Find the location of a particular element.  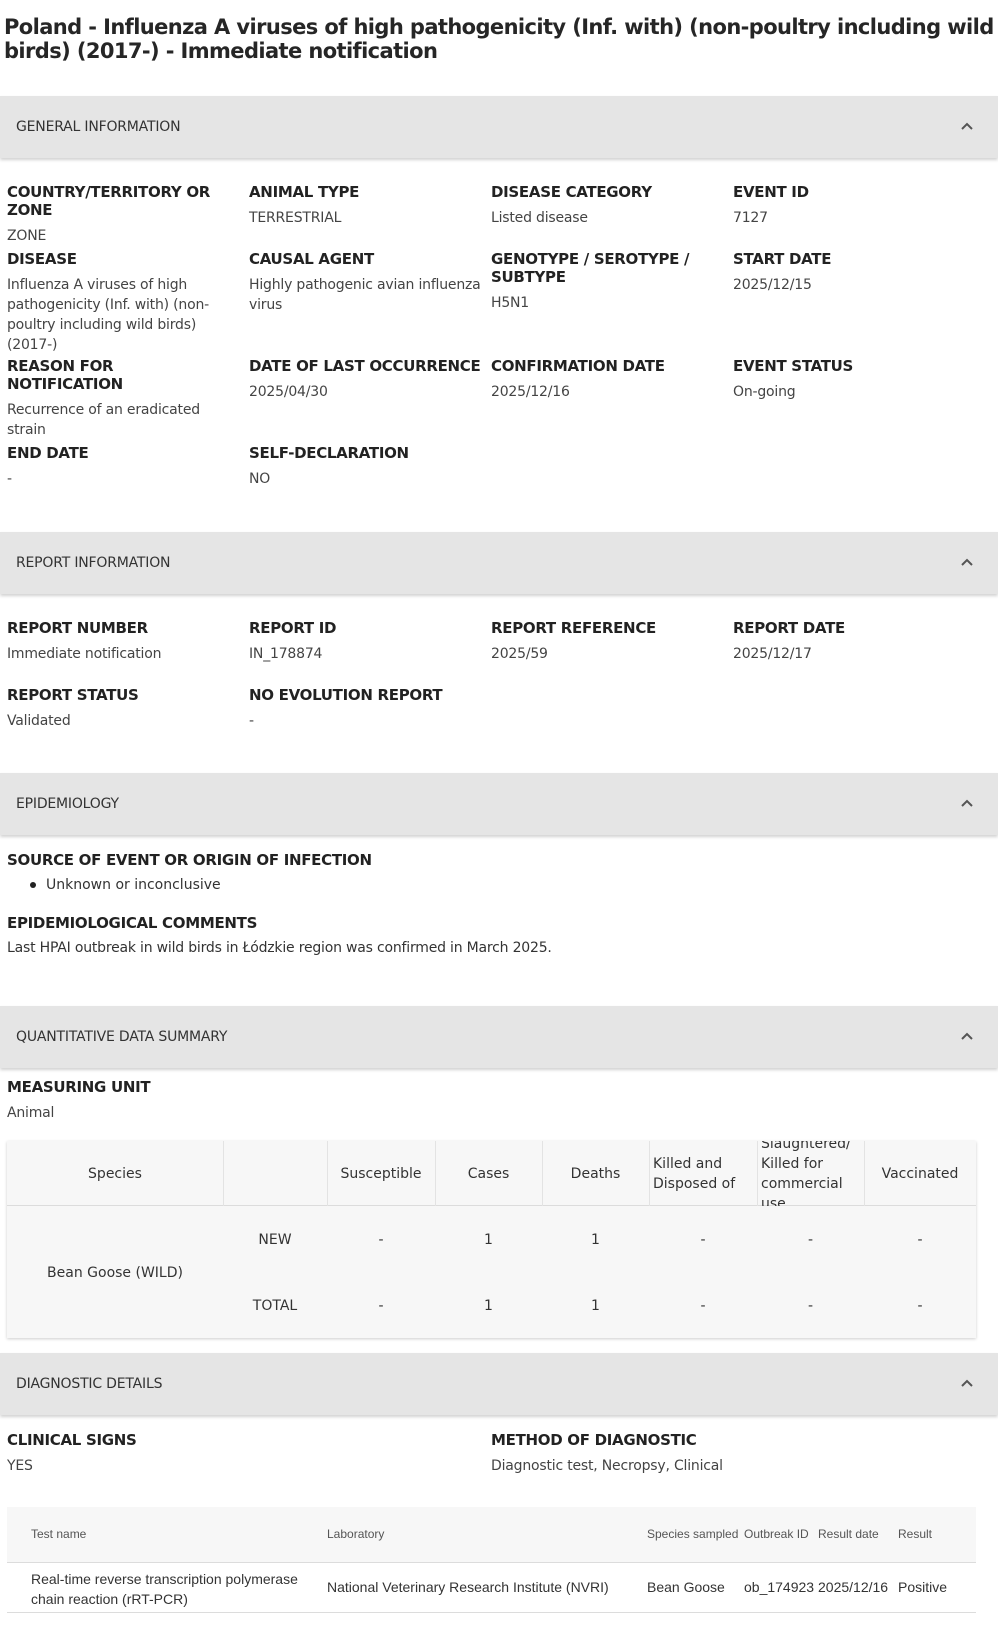

last-occurrence-field: DATE OF LAST OCCURRENCE 2025/04/30 is located at coordinates (366, 379).